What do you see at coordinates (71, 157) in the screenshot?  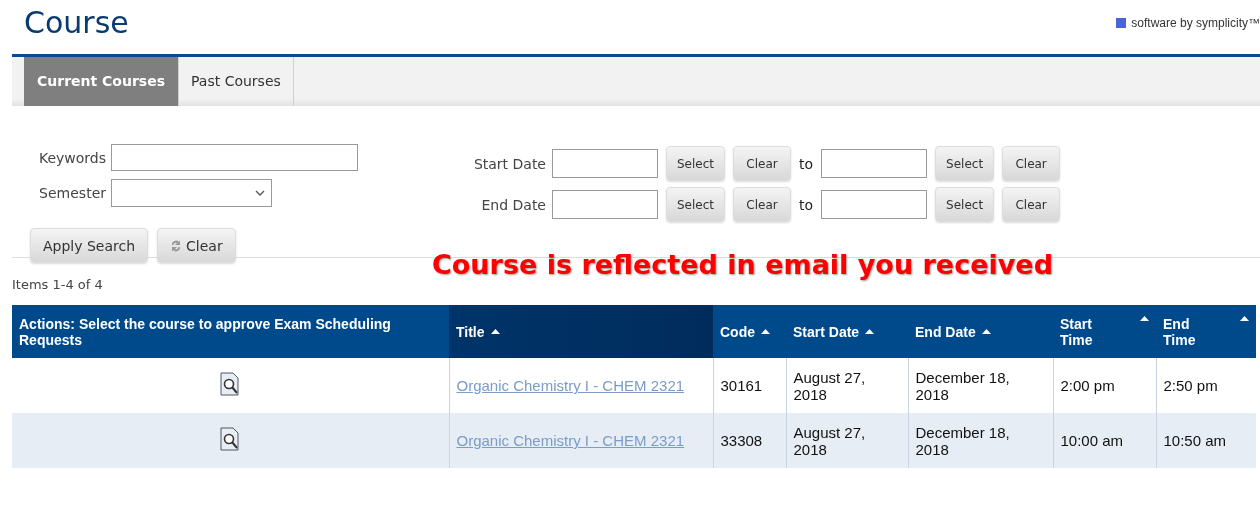 I see `keywords-label: Keywords` at bounding box center [71, 157].